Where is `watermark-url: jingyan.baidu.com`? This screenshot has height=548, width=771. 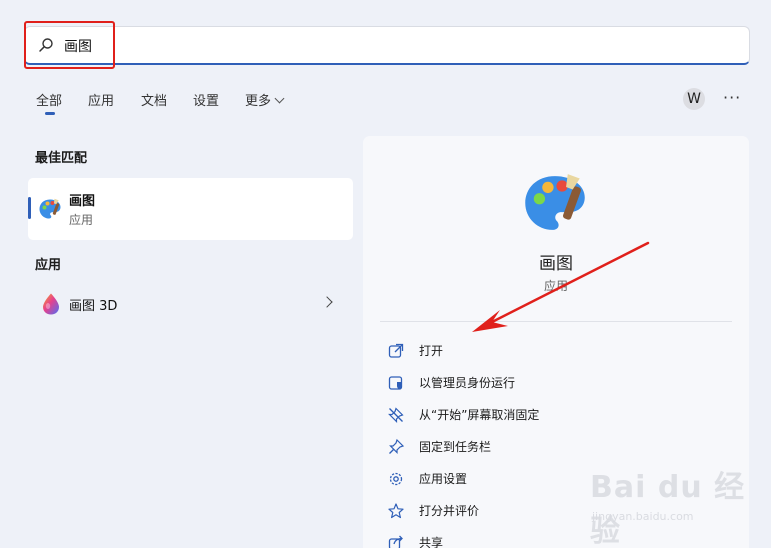 watermark-url: jingyan.baidu.com is located at coordinates (643, 516).